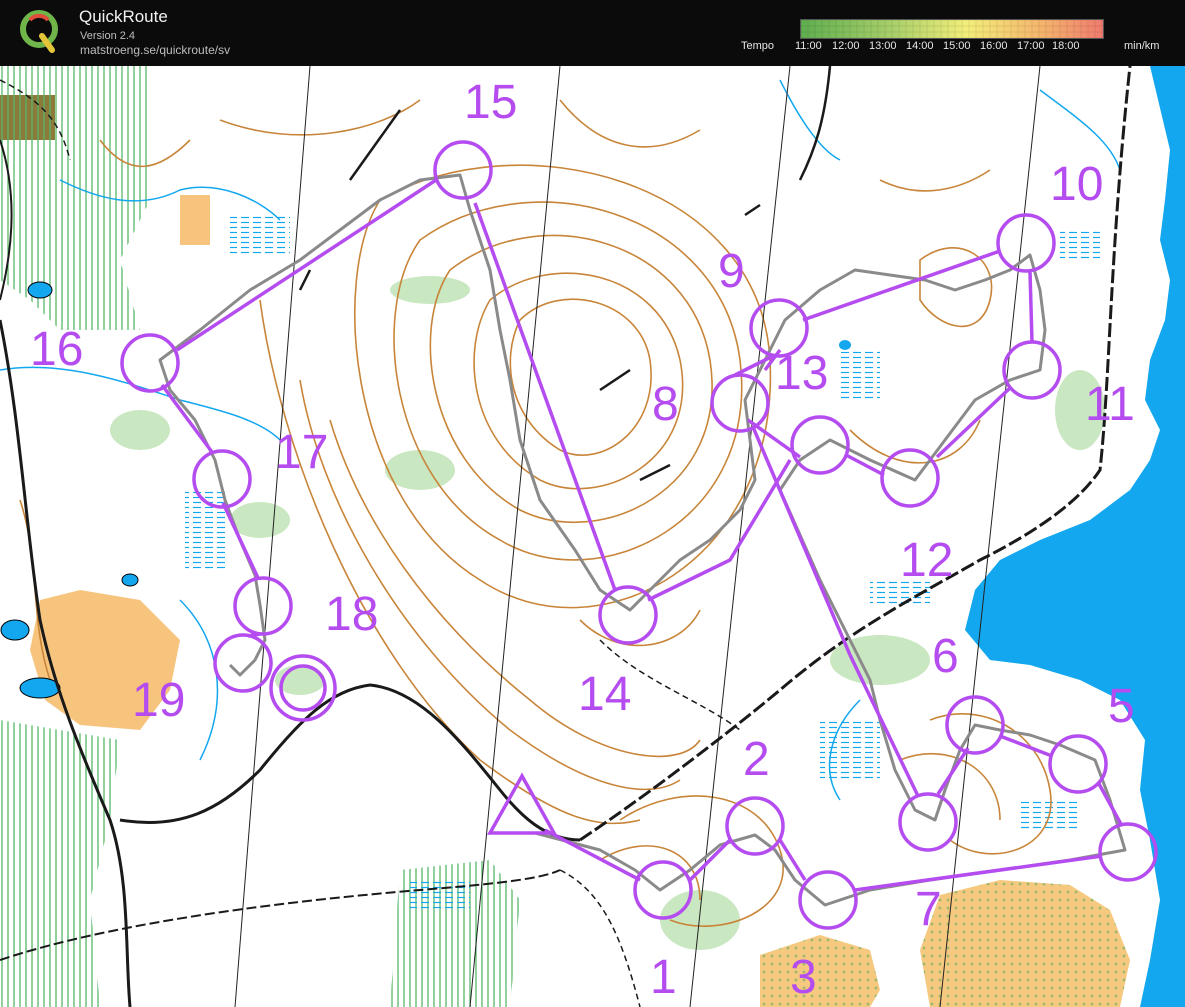  What do you see at coordinates (195, 220) in the screenshot?
I see `open-land` at bounding box center [195, 220].